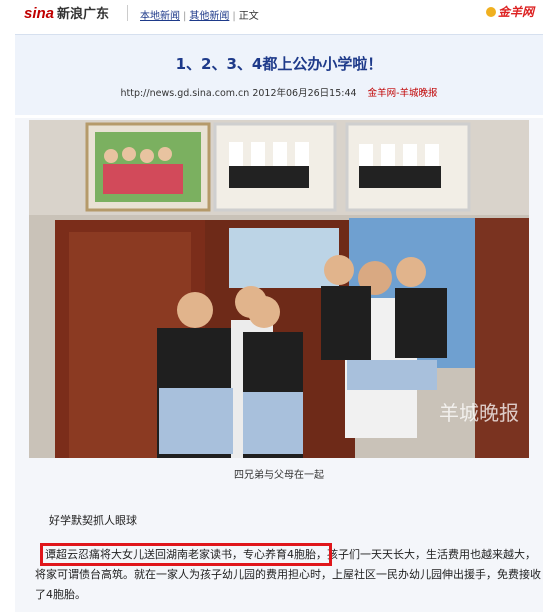 Image resolution: width=558 pixels, height=614 pixels. I want to click on article-source: 金羊网-羊城晚报, so click(403, 93).